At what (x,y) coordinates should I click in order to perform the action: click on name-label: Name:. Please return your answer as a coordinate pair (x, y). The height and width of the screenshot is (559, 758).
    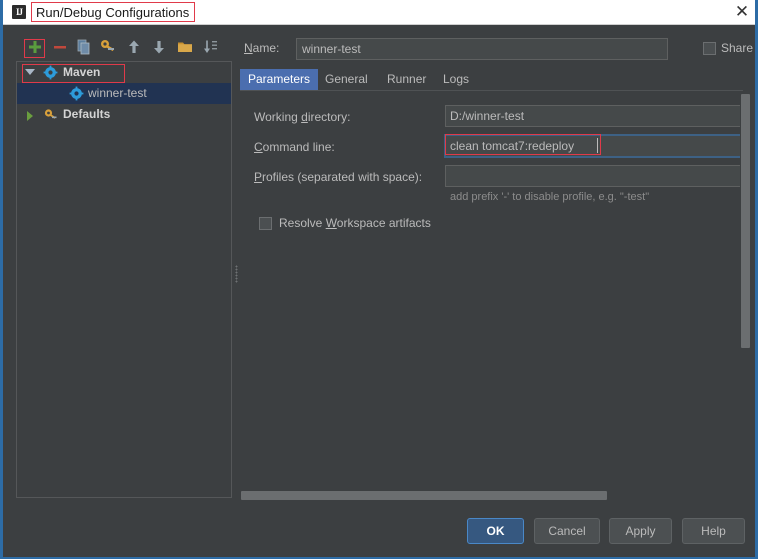
    Looking at the image, I should click on (262, 48).